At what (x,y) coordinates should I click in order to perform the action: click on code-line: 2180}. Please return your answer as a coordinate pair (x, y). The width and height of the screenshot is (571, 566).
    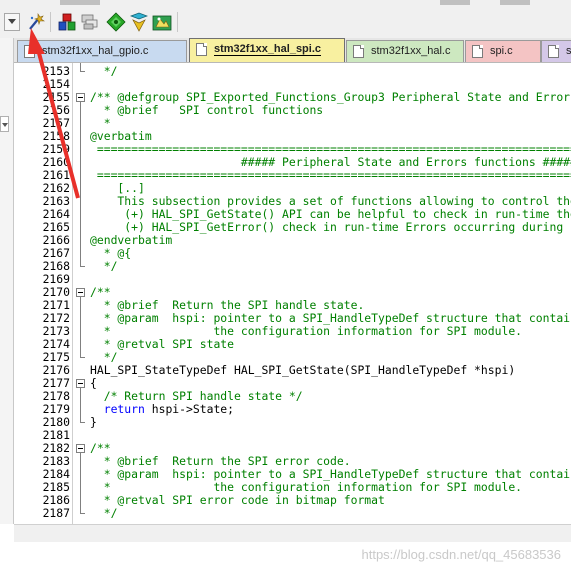
    Looking at the image, I should click on (292, 422).